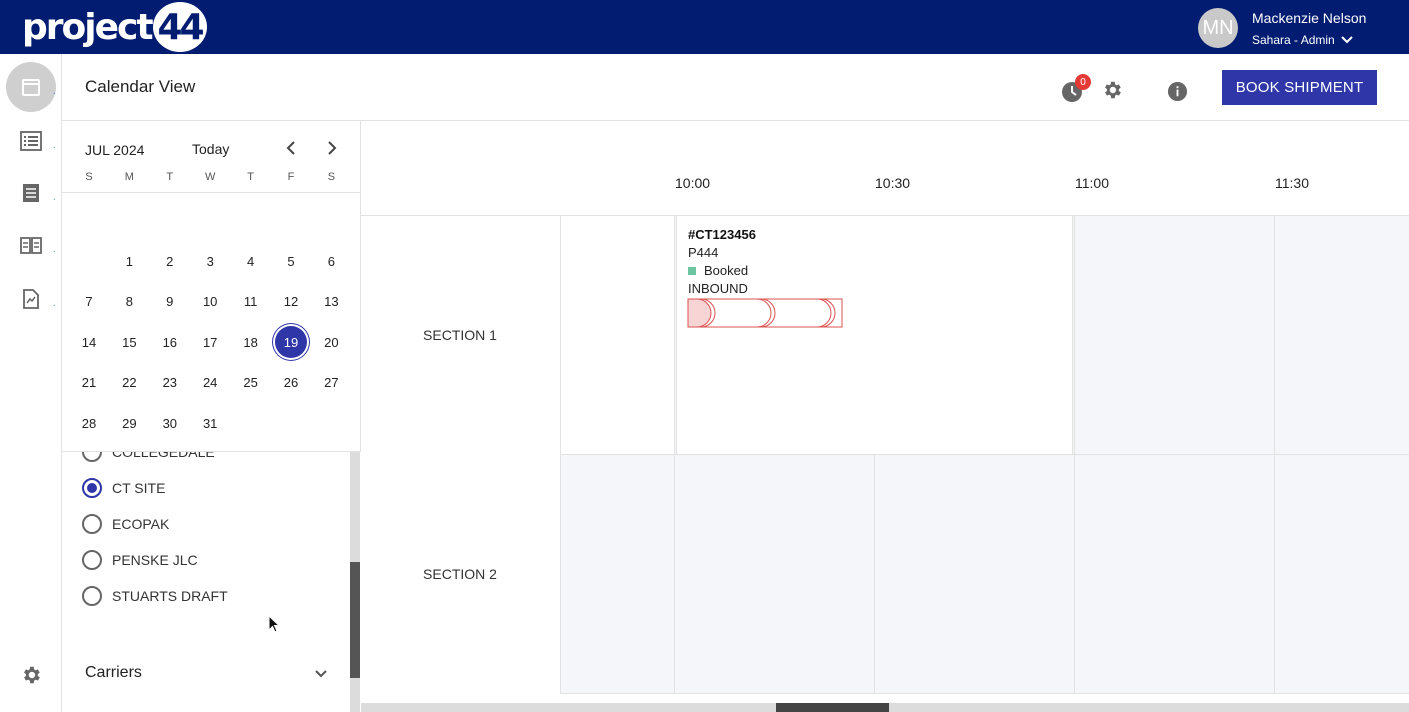 Image resolution: width=1409 pixels, height=712 pixels. Describe the element at coordinates (331, 383) in the screenshot. I see `calendar-day: 27` at that location.